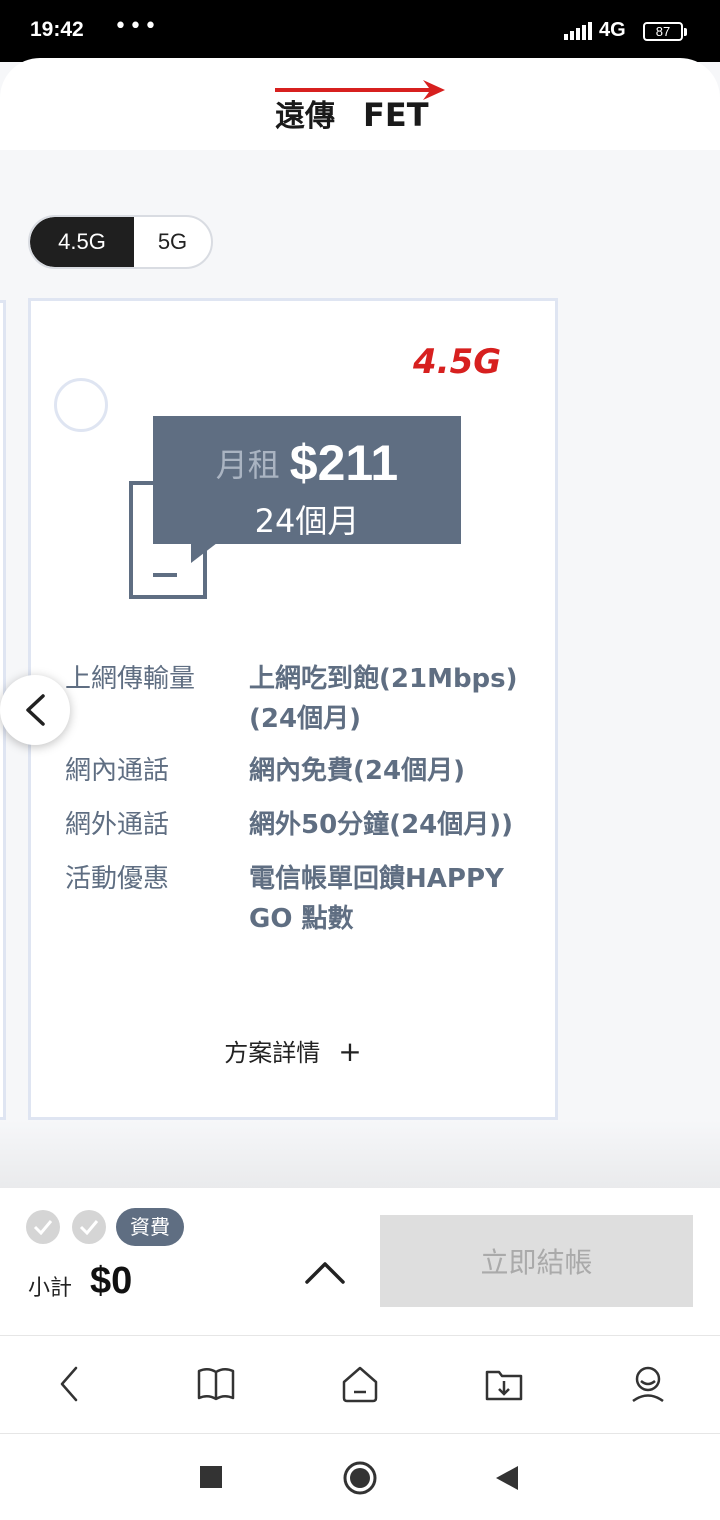  What do you see at coordinates (172, 242) in the screenshot?
I see `toggle-option-5g: 5G` at bounding box center [172, 242].